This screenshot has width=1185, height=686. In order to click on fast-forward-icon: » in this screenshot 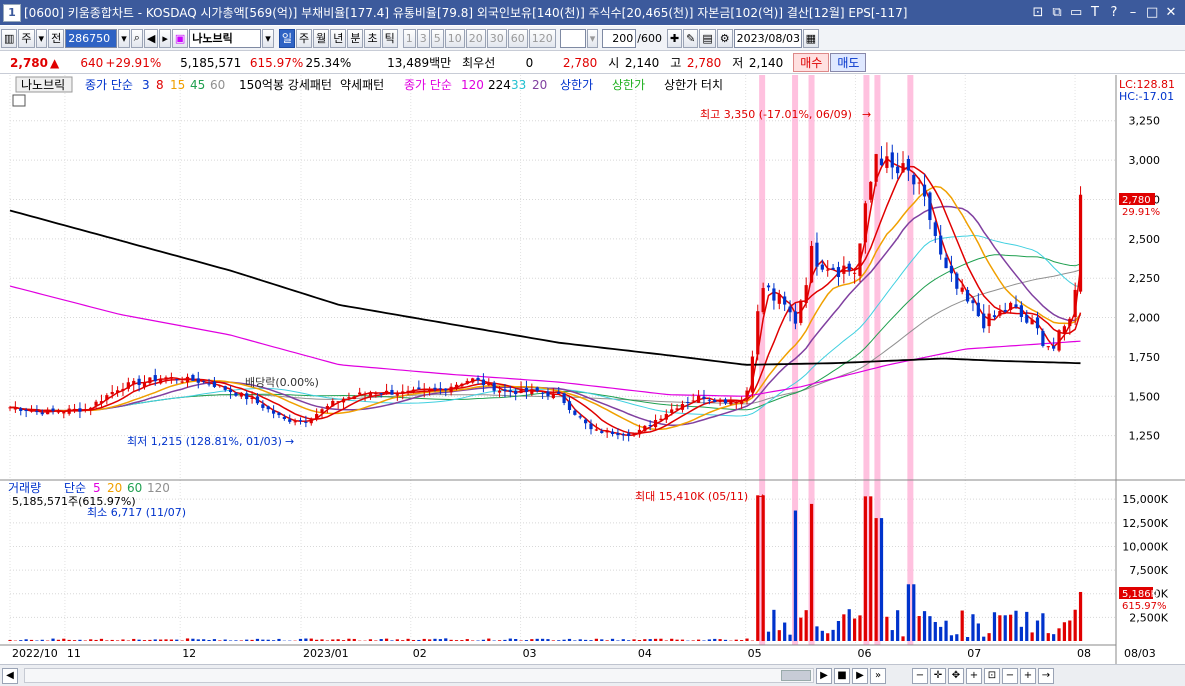, I will do `click(878, 675)`.